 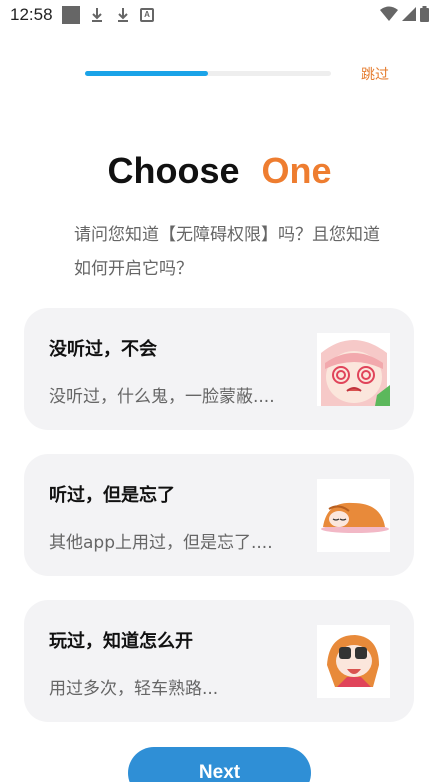 What do you see at coordinates (353, 661) in the screenshot?
I see `anime-girl-binoculars-icon` at bounding box center [353, 661].